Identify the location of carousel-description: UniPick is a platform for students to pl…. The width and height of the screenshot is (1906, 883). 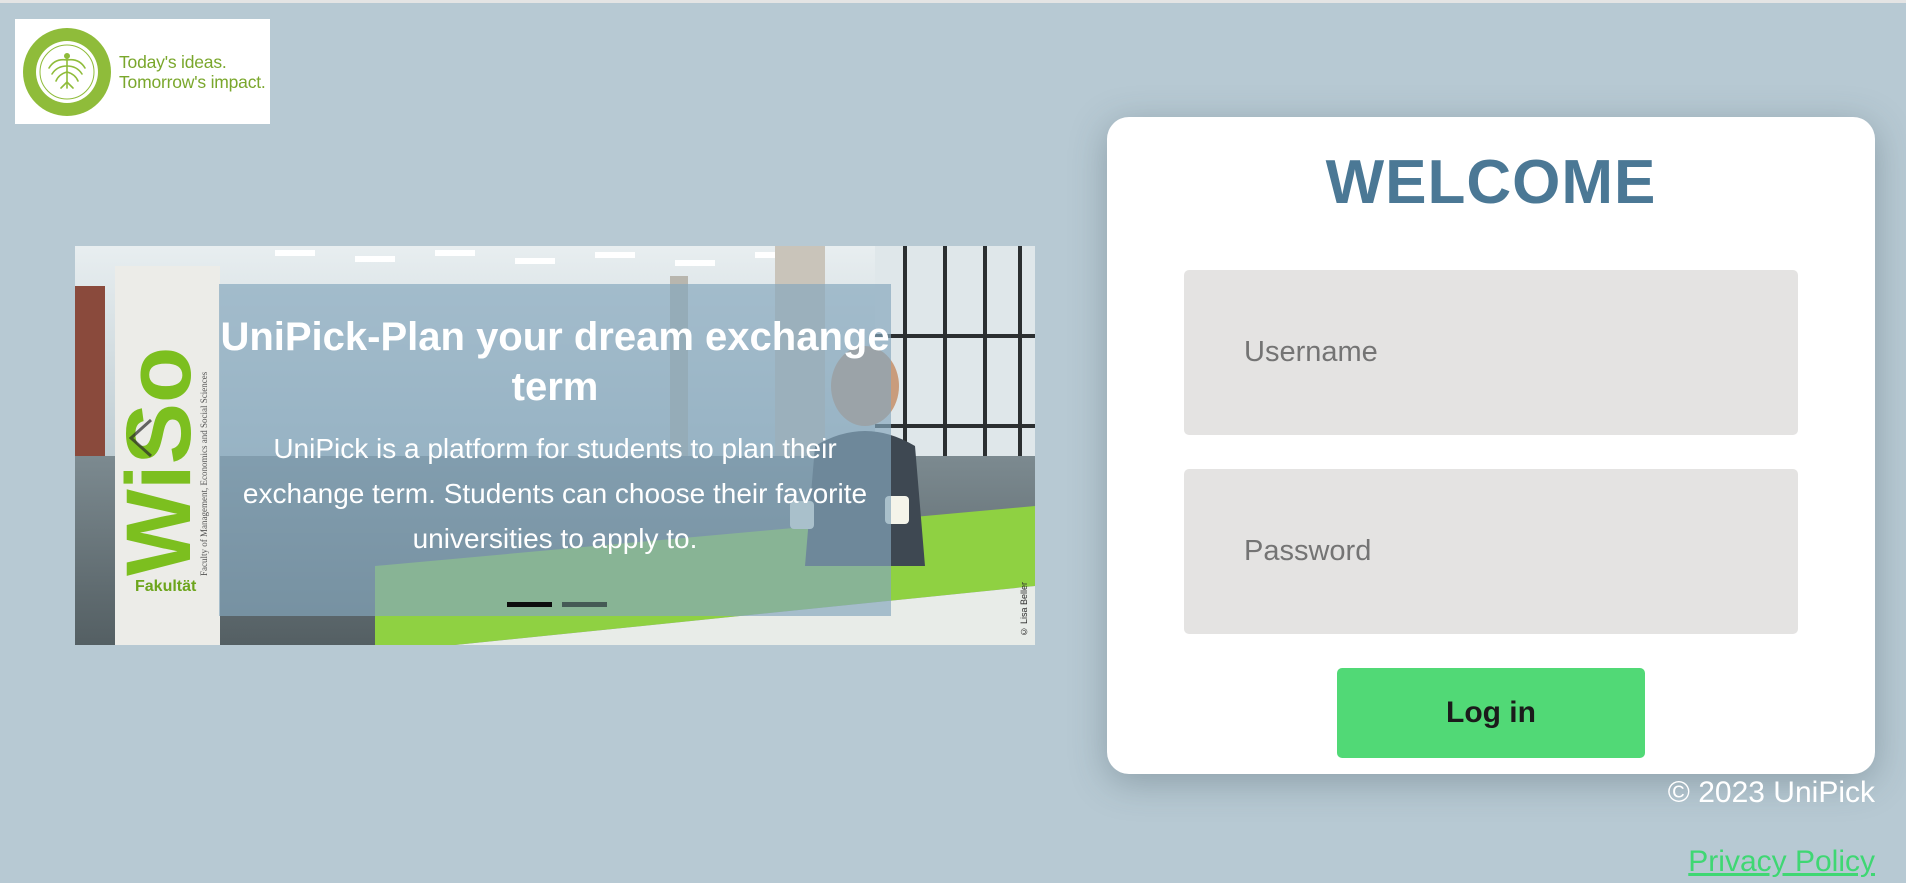
(555, 493).